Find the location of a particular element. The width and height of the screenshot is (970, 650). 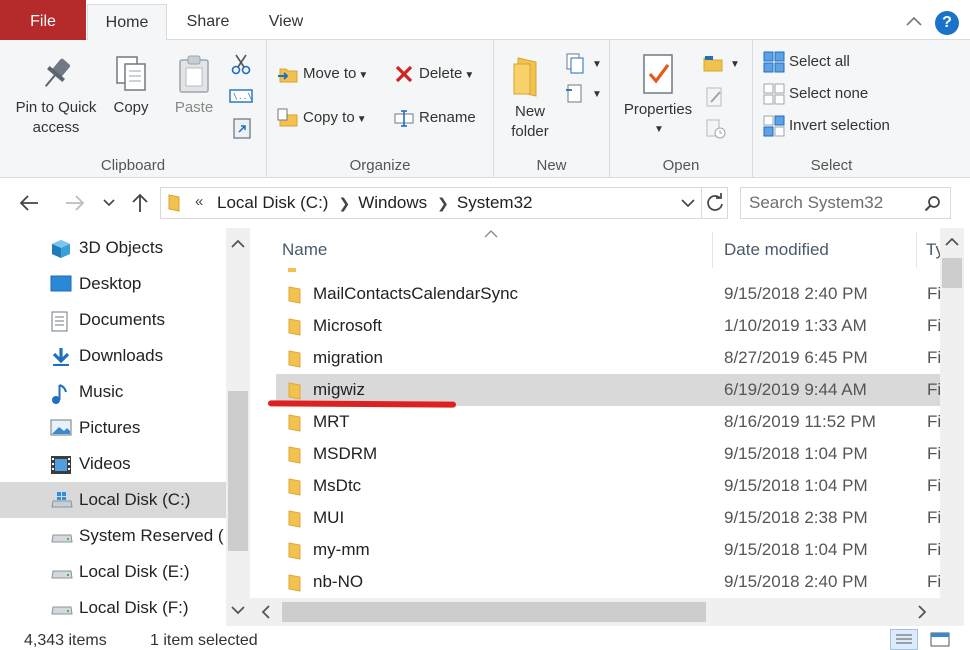

table-row: MsDtc 9/15/2018 1:04 PM Fi is located at coordinates (608, 486).